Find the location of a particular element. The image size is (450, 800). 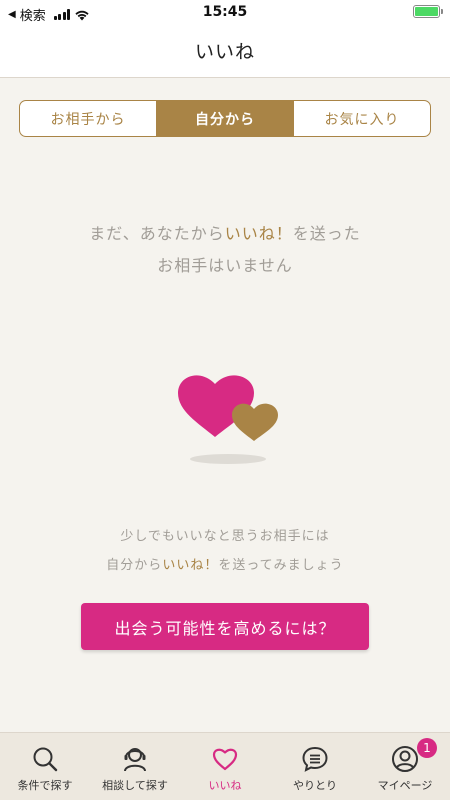

empty-state-message: まだ、あなたからいいね！を送った お相手はいません is located at coordinates (225, 250).